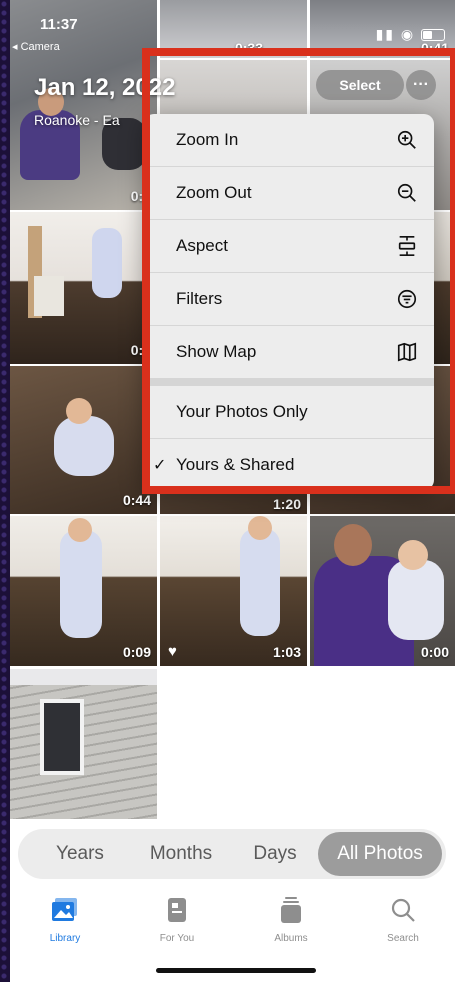  What do you see at coordinates (105, 87) in the screenshot?
I see `page-title: Jan 12, 2022` at bounding box center [105, 87].